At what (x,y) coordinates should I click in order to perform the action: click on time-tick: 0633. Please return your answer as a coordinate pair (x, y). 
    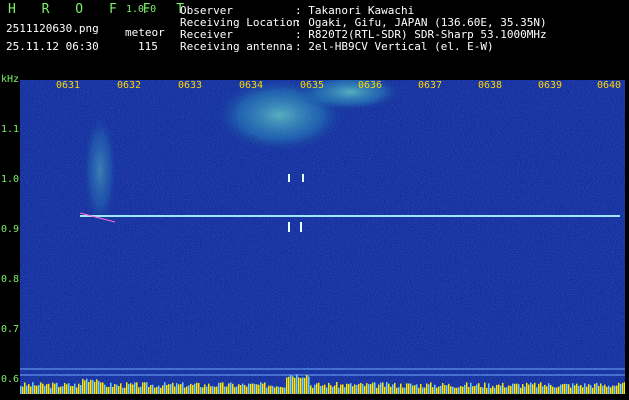
    Looking at the image, I should click on (190, 85).